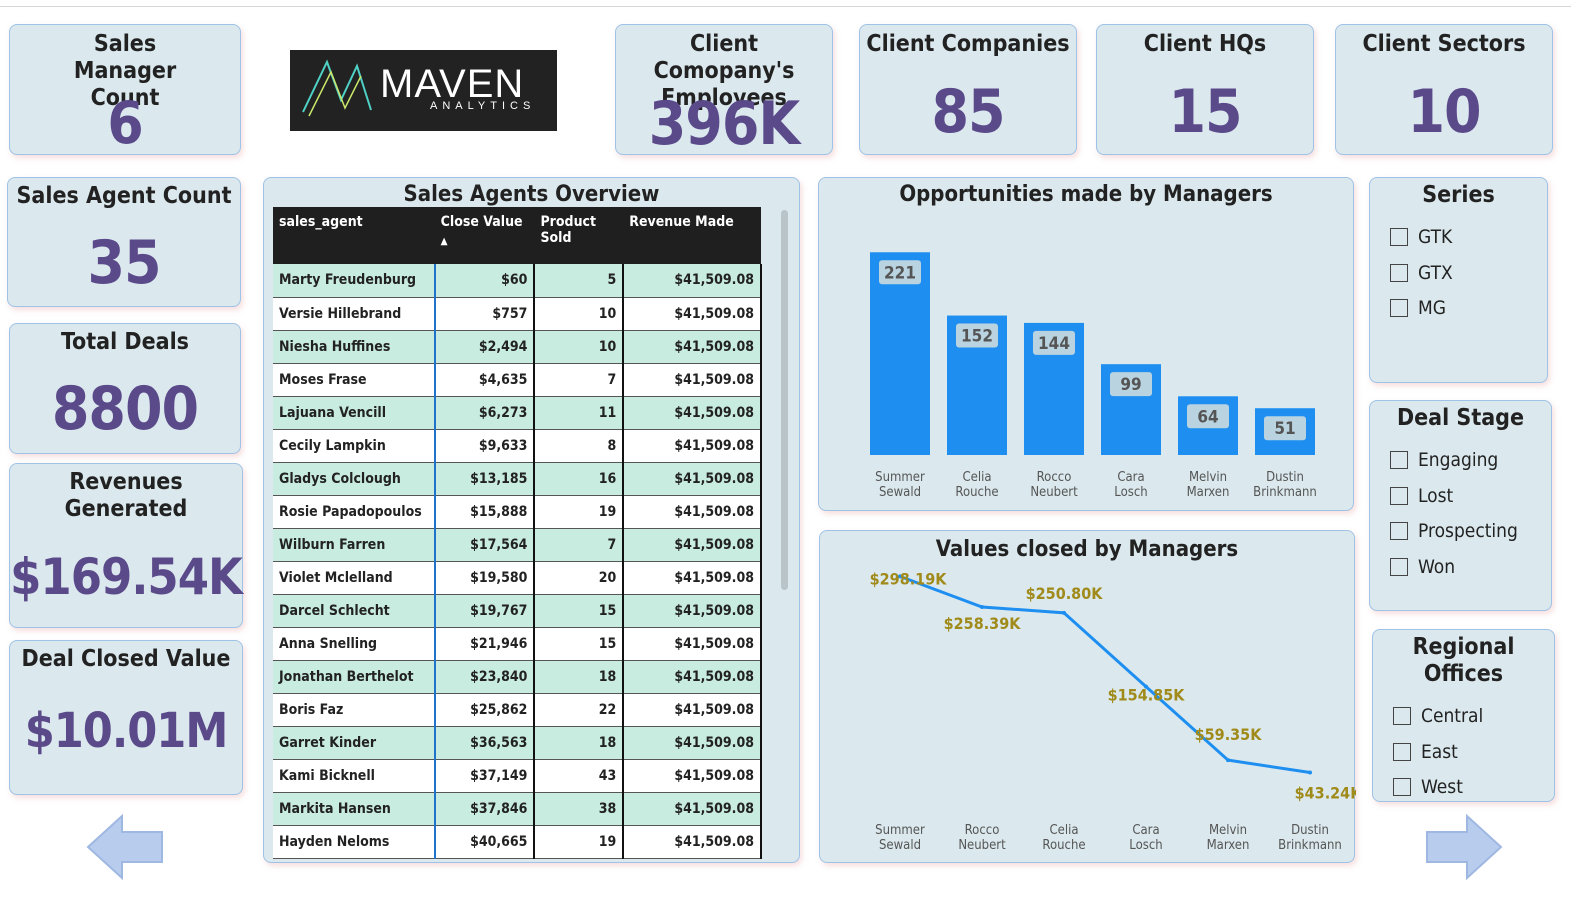  Describe the element at coordinates (517, 314) in the screenshot. I see `table-row: Versie Hillebrand $757 10 $41,509.08` at that location.